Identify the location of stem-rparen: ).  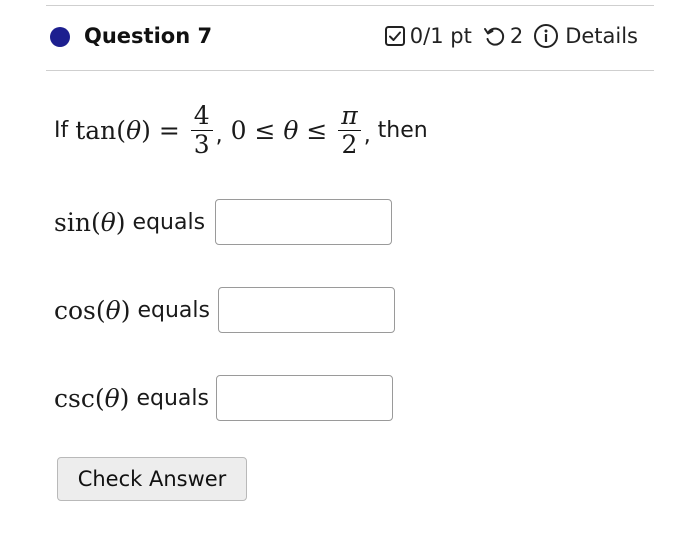
(146, 130).